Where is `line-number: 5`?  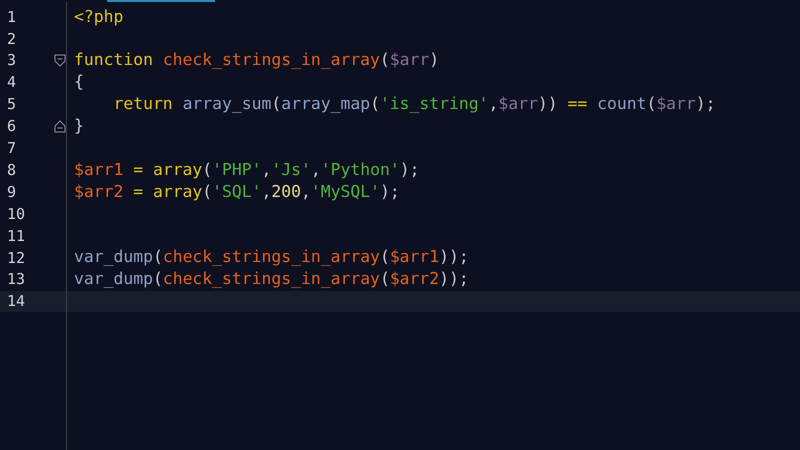
line-number: 5 is located at coordinates (12, 105).